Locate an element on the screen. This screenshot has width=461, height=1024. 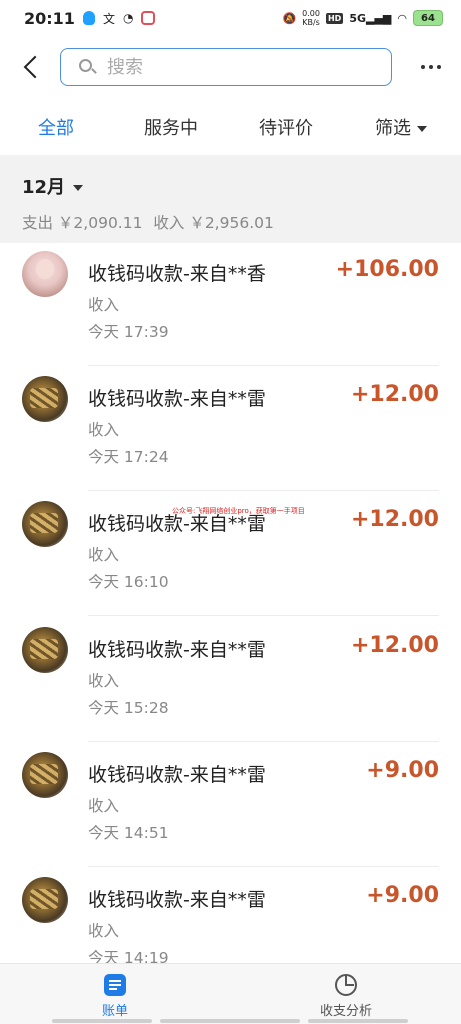
transaction-time: 今天 17:39 is located at coordinates (128, 332).